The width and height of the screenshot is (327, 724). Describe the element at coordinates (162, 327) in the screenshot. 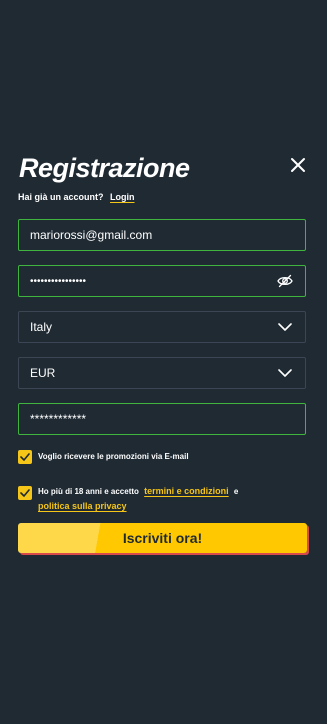

I see `country-select: Italy` at that location.